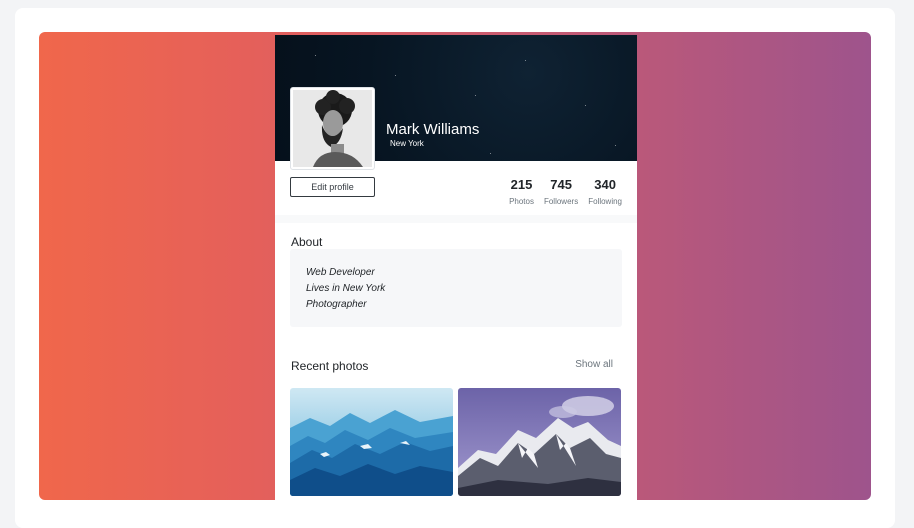  I want to click on about-line: Photographer, so click(336, 304).